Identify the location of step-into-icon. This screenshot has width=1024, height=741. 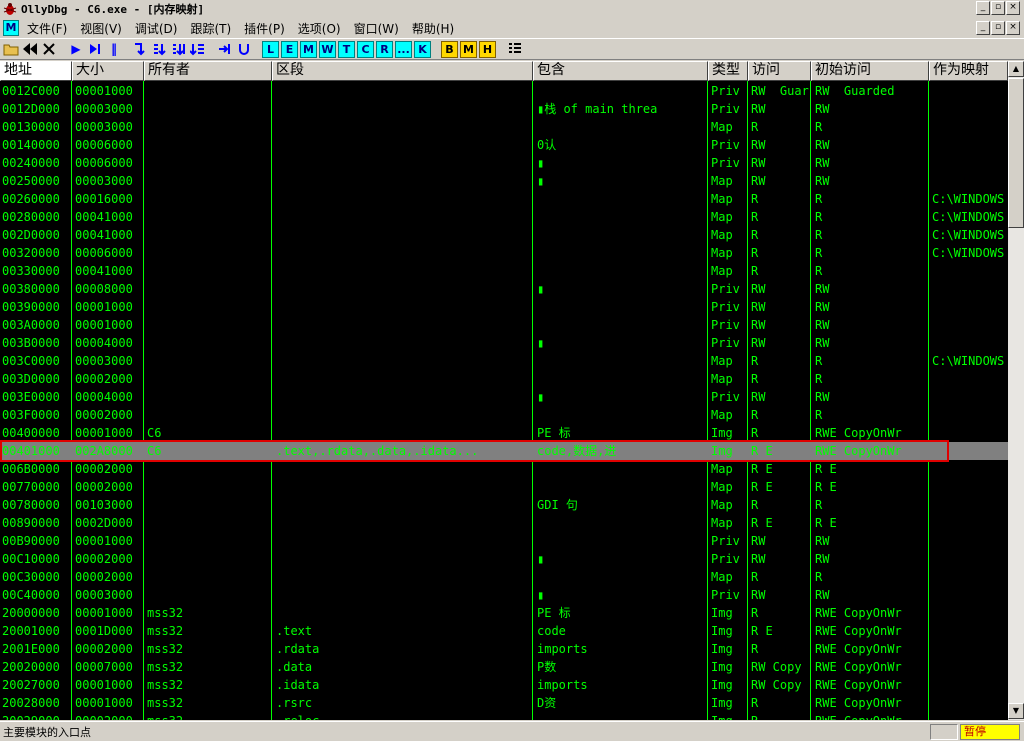
(141, 49).